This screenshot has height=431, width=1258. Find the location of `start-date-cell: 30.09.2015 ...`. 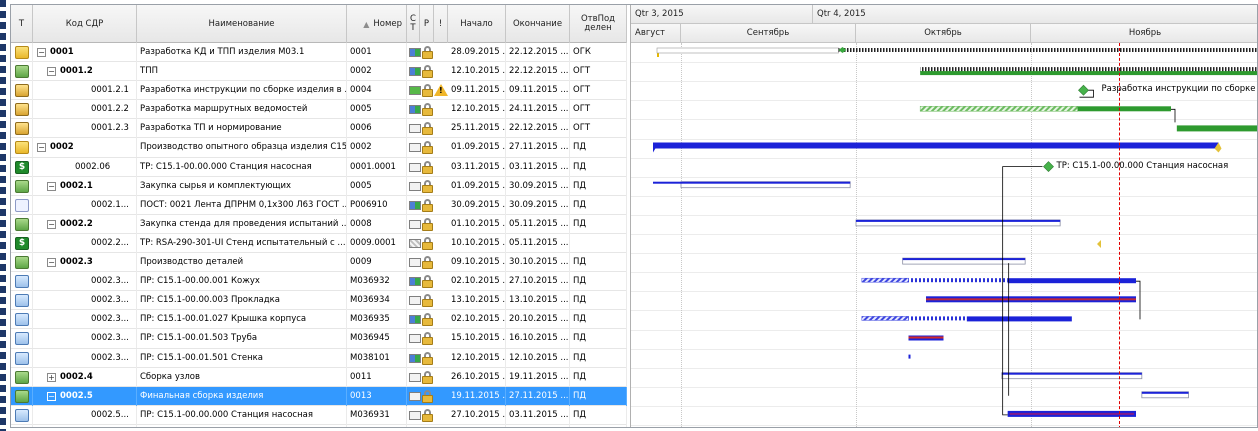

start-date-cell: 30.09.2015 ... is located at coordinates (477, 205).